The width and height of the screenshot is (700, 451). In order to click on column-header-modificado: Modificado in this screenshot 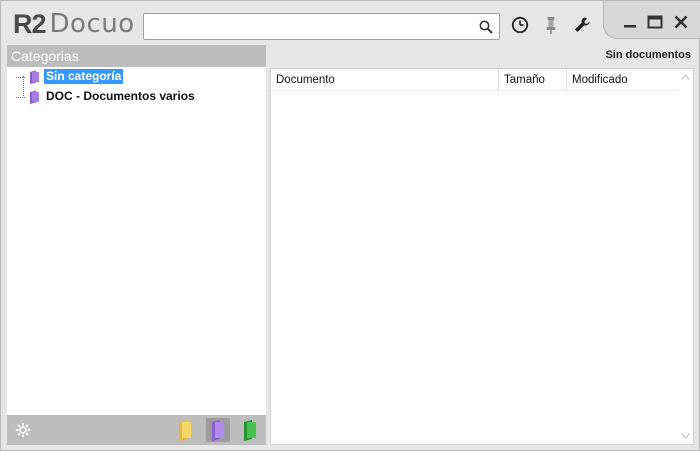, I will do `click(623, 80)`.